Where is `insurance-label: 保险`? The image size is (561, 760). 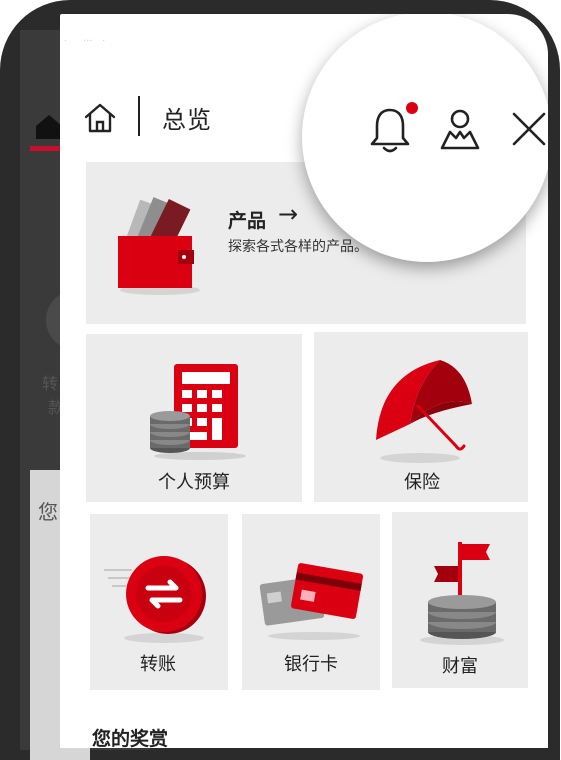
insurance-label: 保险 is located at coordinates (422, 482).